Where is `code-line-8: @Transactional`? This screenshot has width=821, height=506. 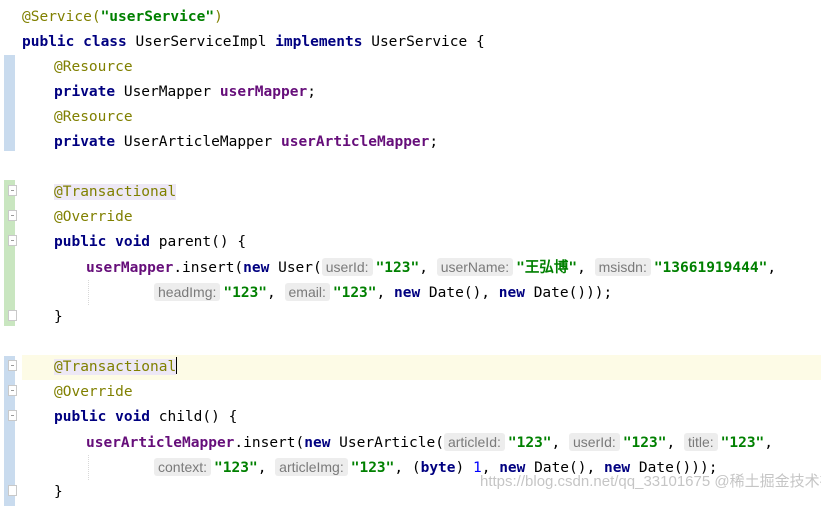 code-line-8: @Transactional is located at coordinates (421, 192).